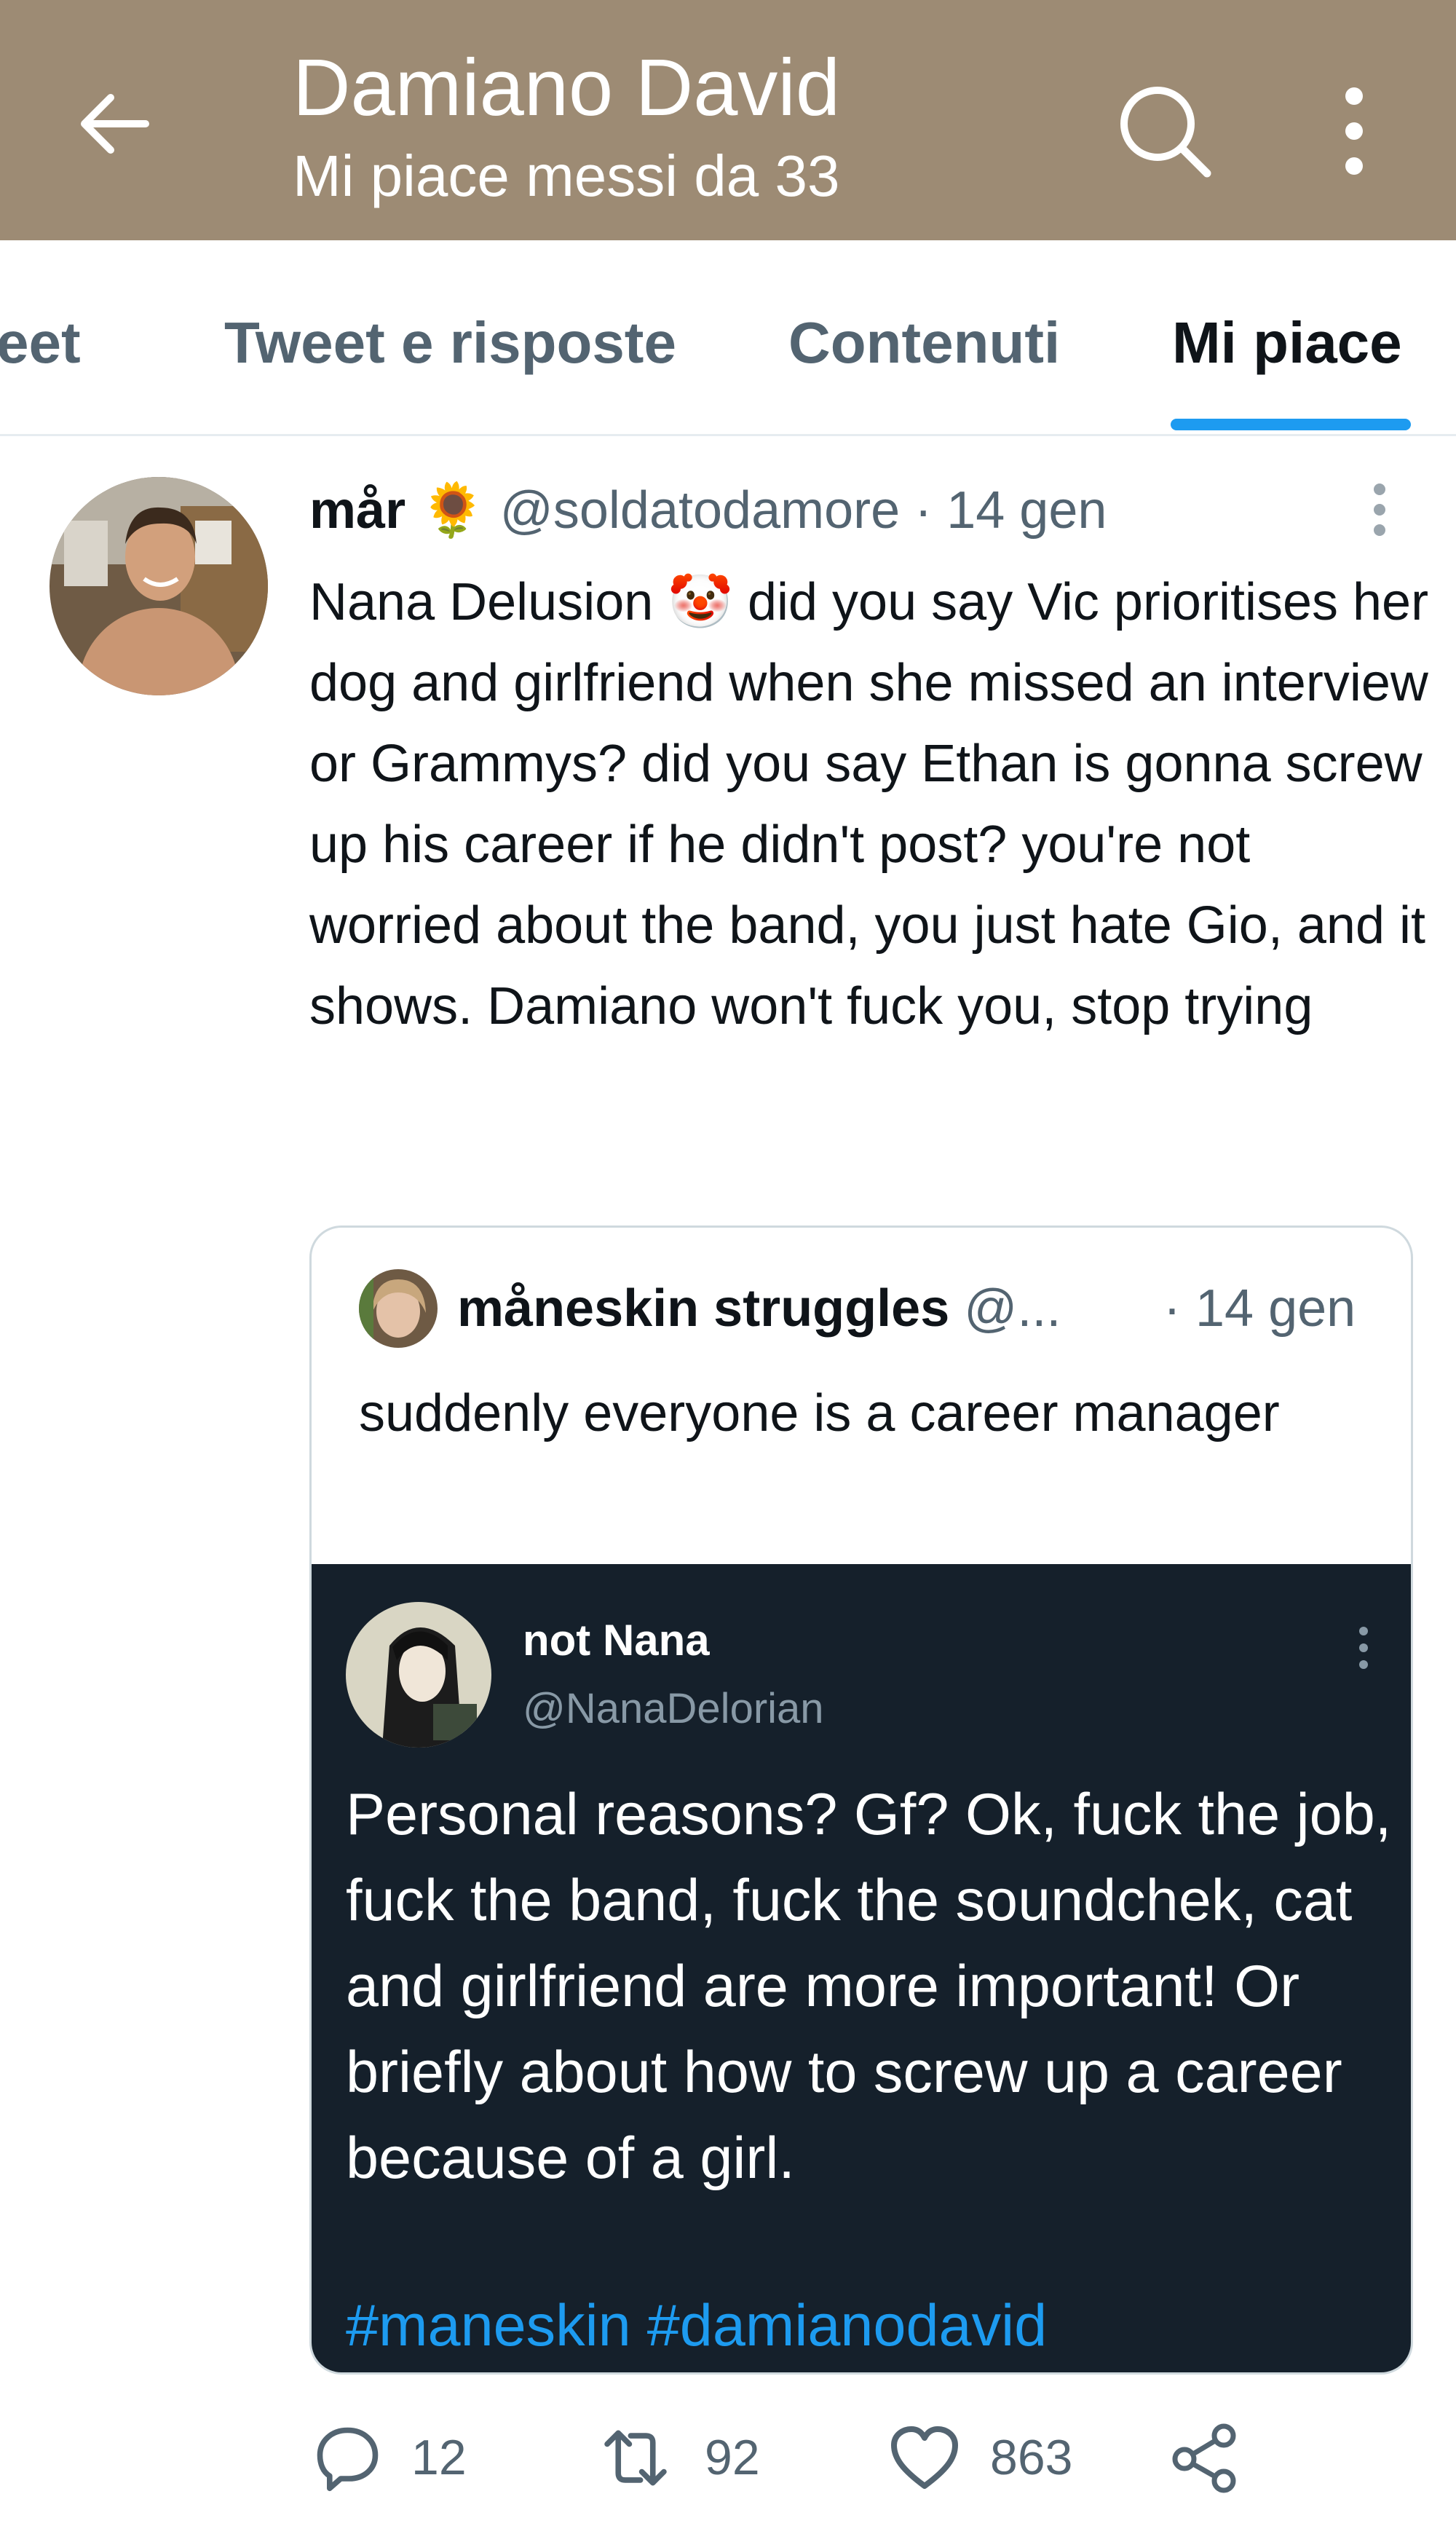 Image resolution: width=1456 pixels, height=2534 pixels. What do you see at coordinates (390, 2457) in the screenshot?
I see `reply-button: 12` at bounding box center [390, 2457].